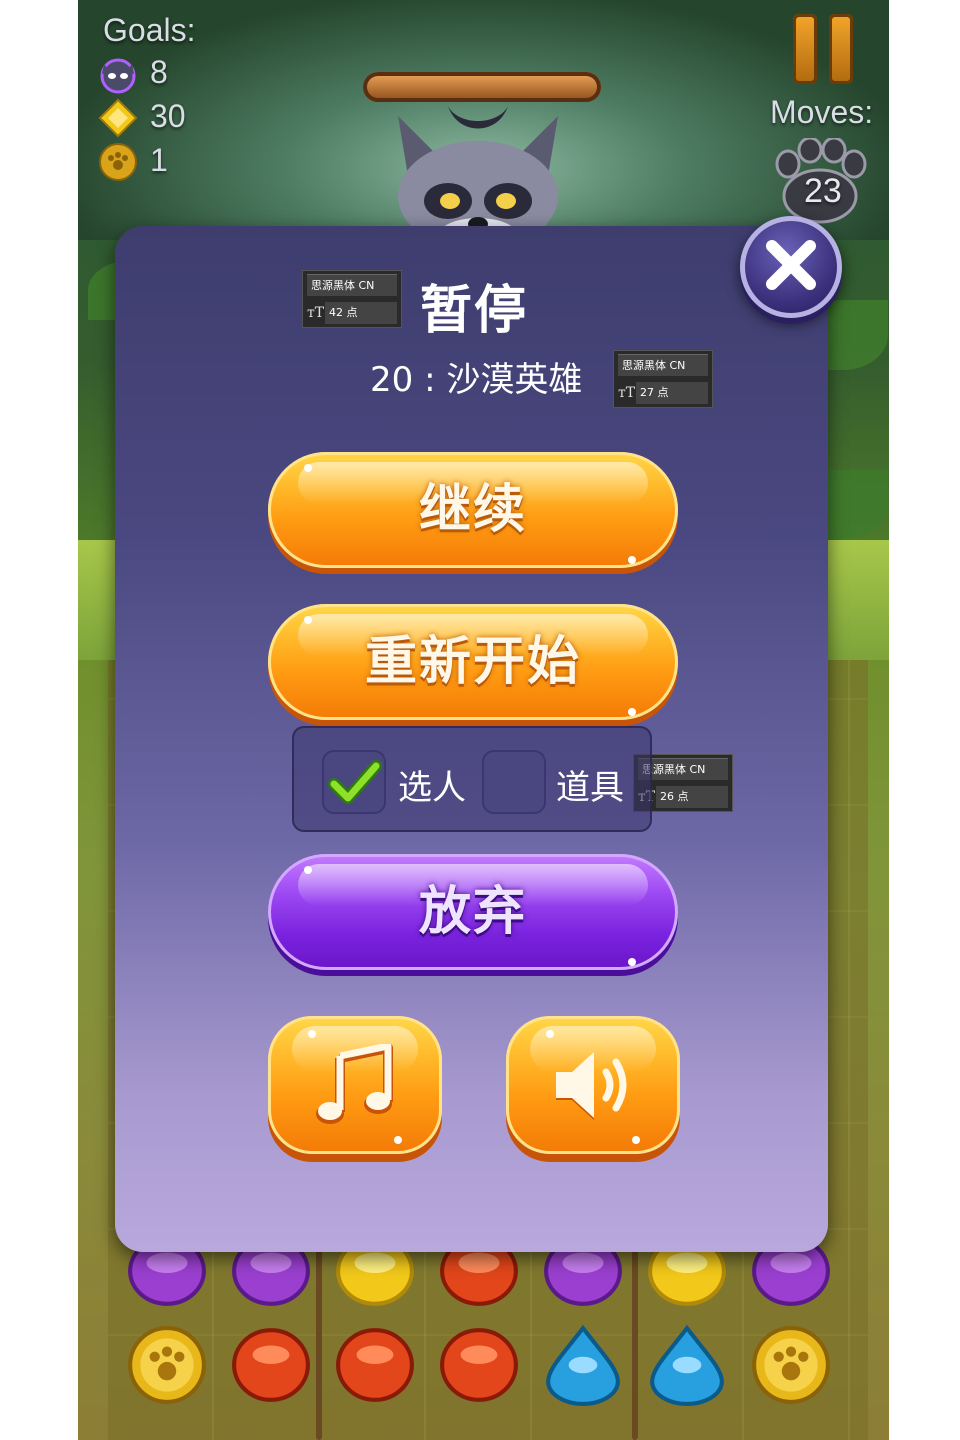 This screenshot has height=1440, width=960. Describe the element at coordinates (118, 74) in the screenshot. I see `raccoon-head-icon` at that location.